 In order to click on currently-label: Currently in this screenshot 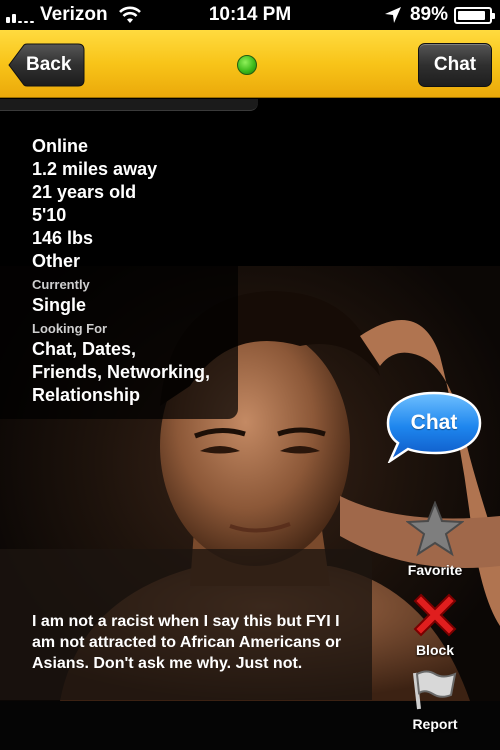, I will do `click(61, 284)`.